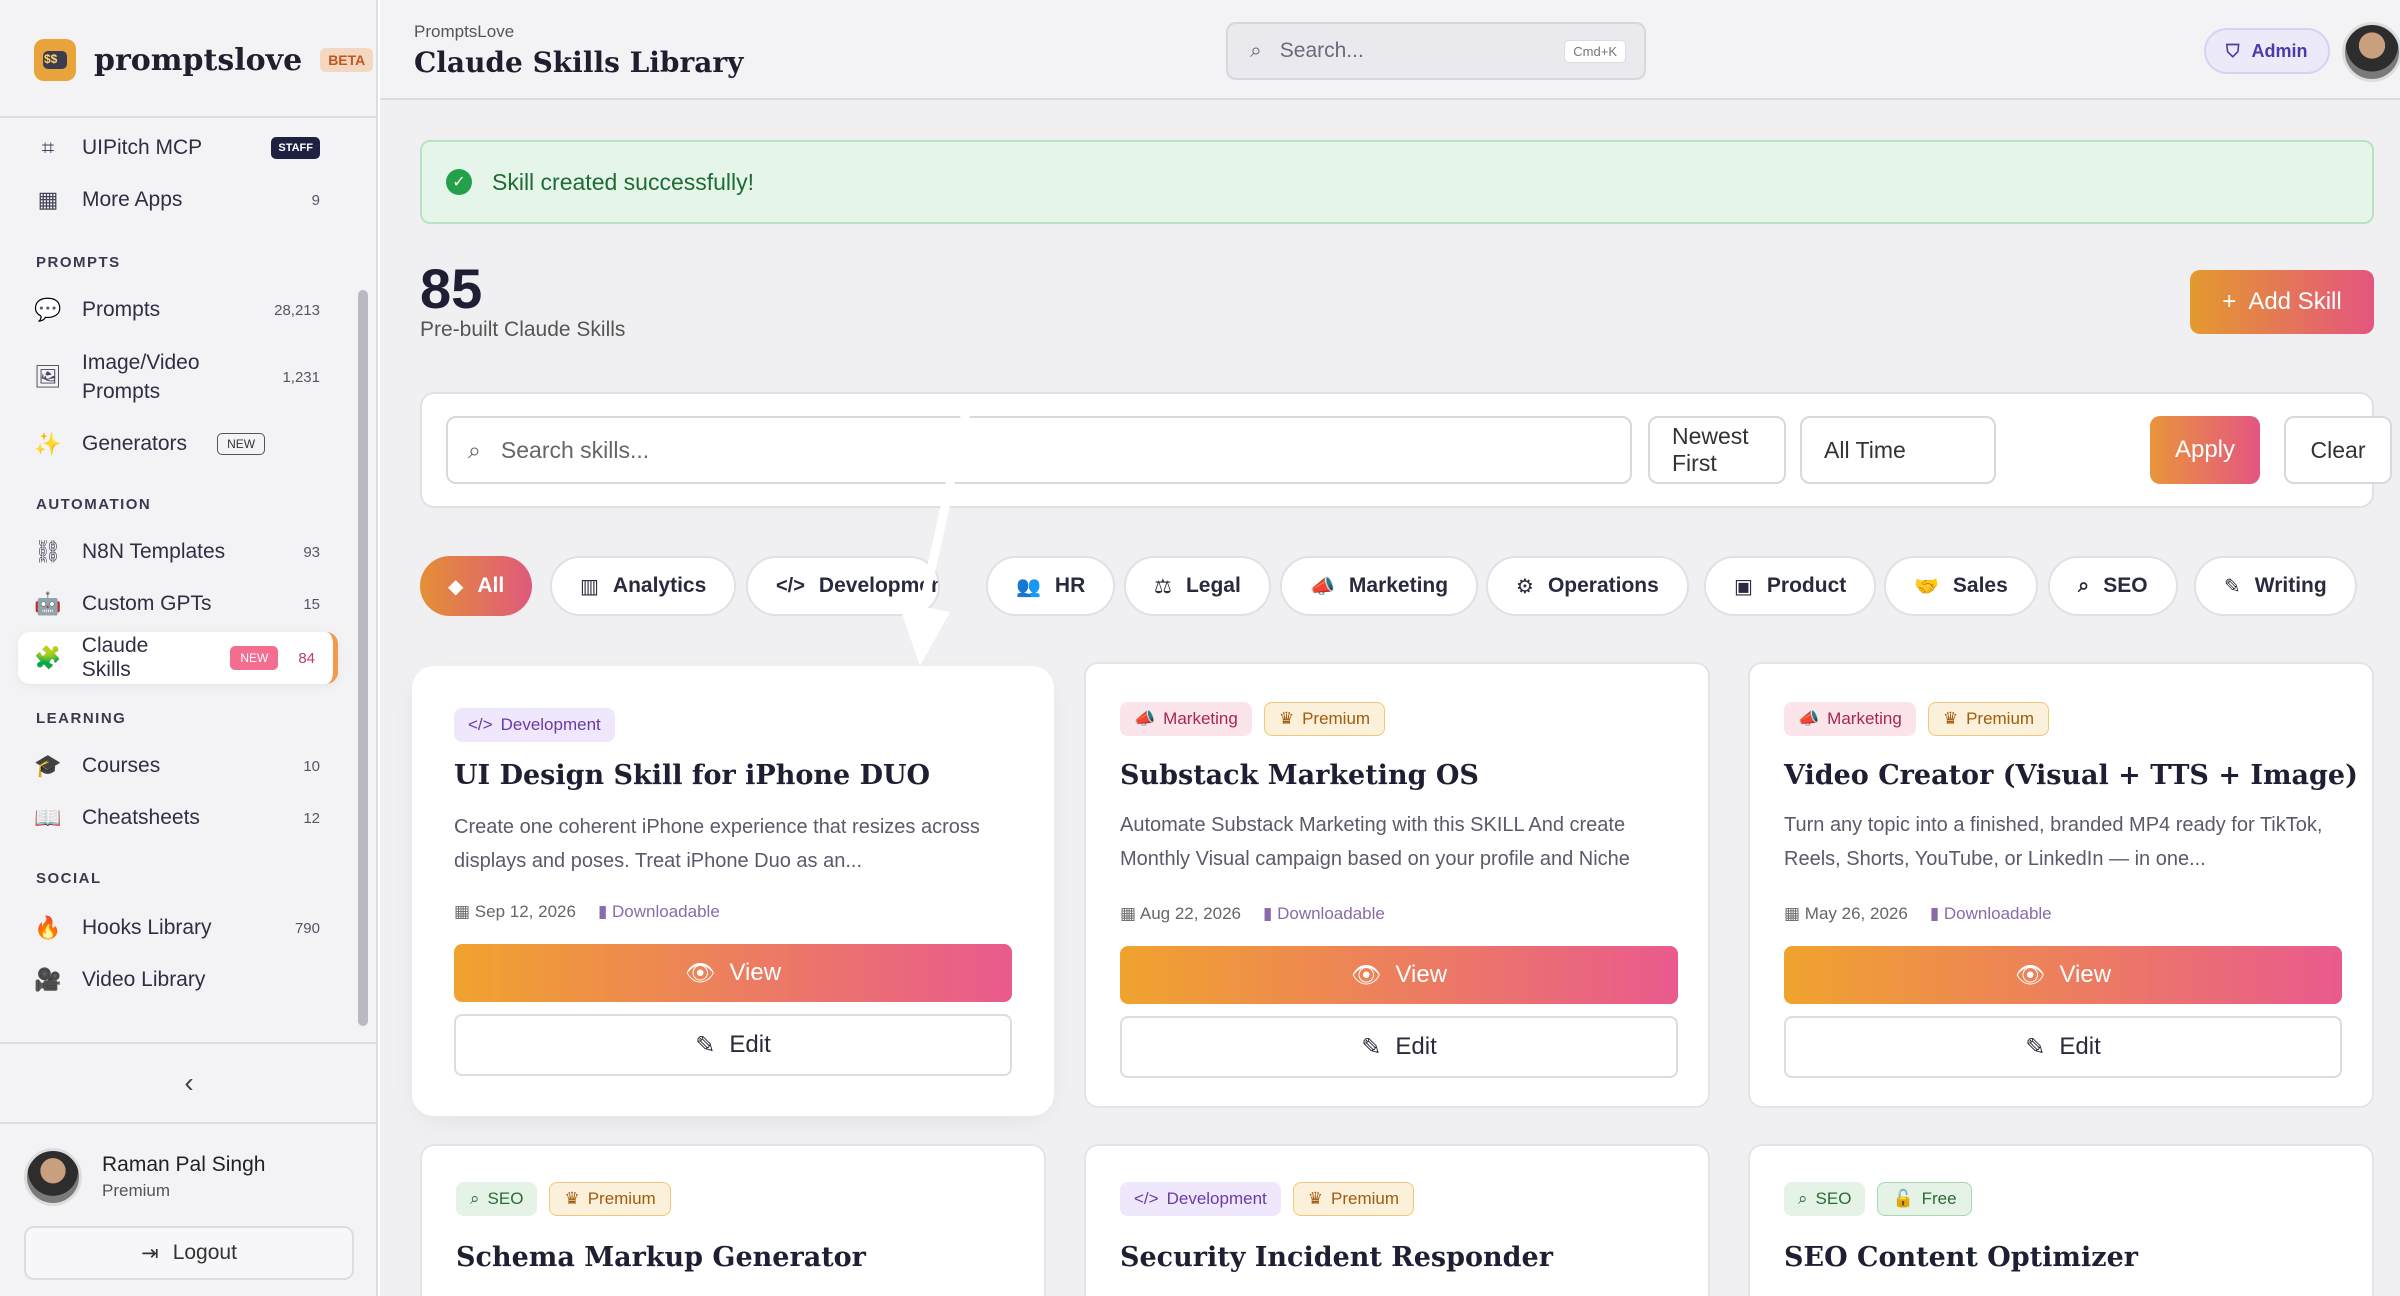  I want to click on sidebar-item-uipitch: ⌗ UIPitch MCP STAFF, so click(178, 148).